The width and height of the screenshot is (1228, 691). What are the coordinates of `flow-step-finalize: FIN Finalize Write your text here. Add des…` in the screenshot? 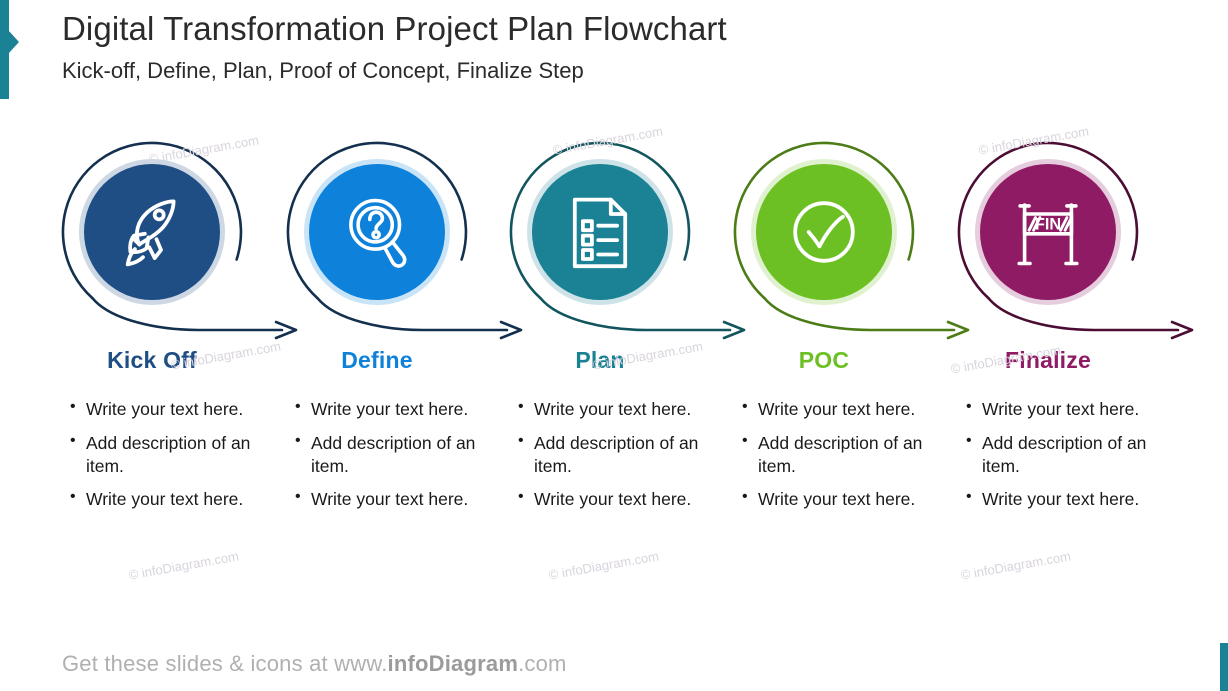 It's located at (1065, 325).